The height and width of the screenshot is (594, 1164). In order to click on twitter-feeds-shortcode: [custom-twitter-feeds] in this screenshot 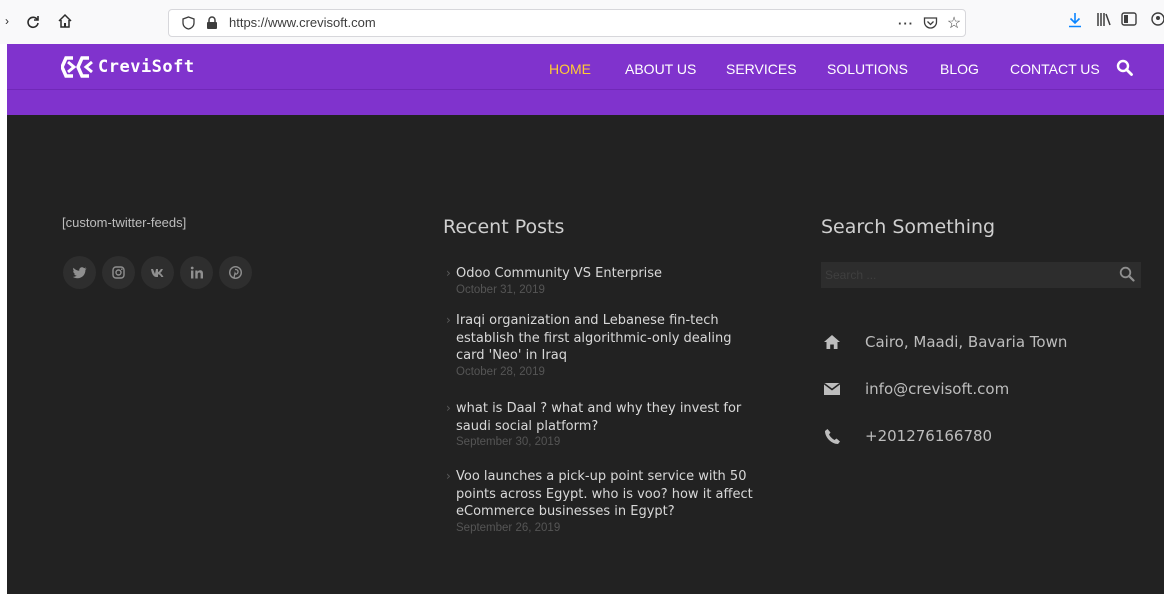, I will do `click(124, 222)`.